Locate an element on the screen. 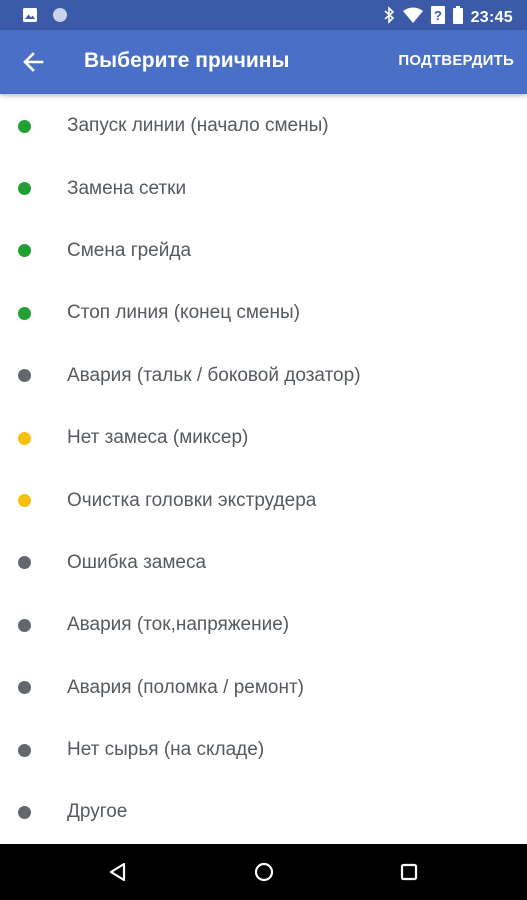 This screenshot has width=527, height=900. home-circle-icon is located at coordinates (264, 872).